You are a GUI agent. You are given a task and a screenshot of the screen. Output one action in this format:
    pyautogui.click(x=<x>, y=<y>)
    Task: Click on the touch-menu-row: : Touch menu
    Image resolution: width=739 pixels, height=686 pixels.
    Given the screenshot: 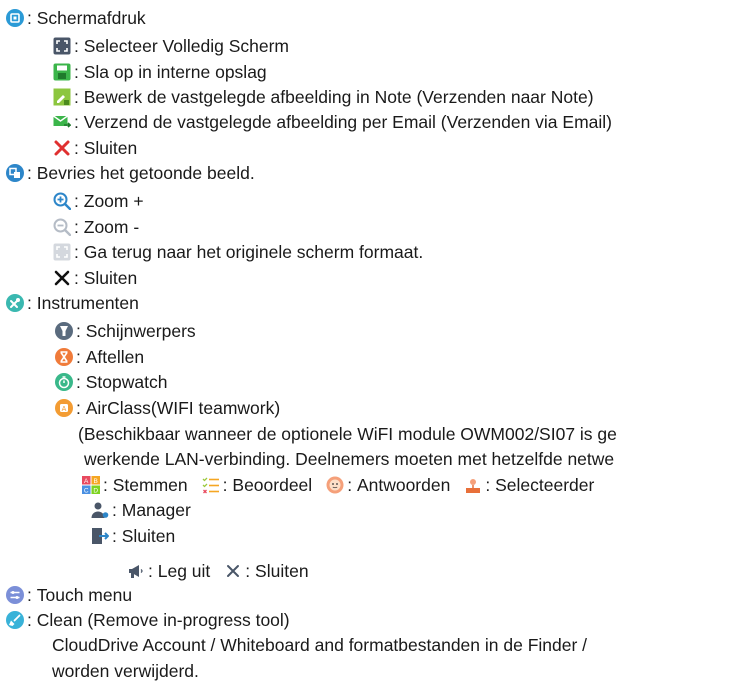 What is the action you would take?
    pyautogui.click(x=69, y=595)
    